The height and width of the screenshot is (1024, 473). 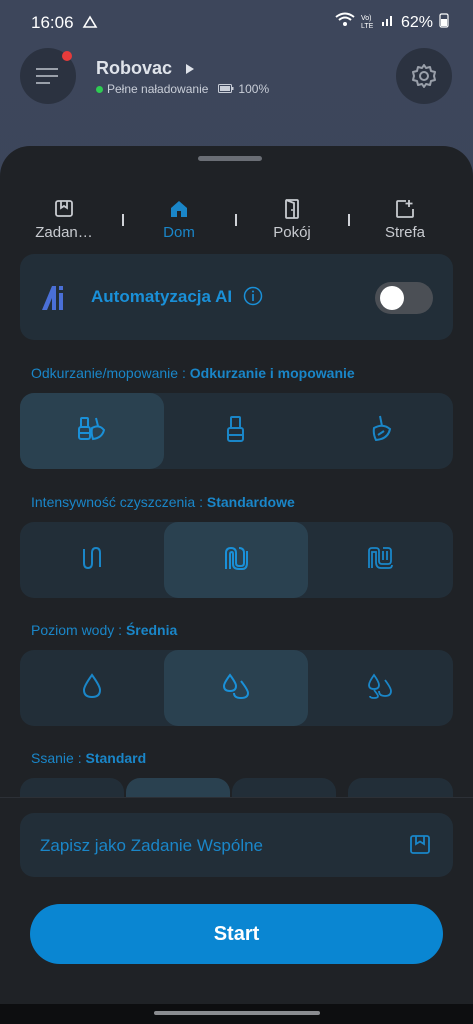 I want to click on water-medium-option, so click(x=236, y=688).